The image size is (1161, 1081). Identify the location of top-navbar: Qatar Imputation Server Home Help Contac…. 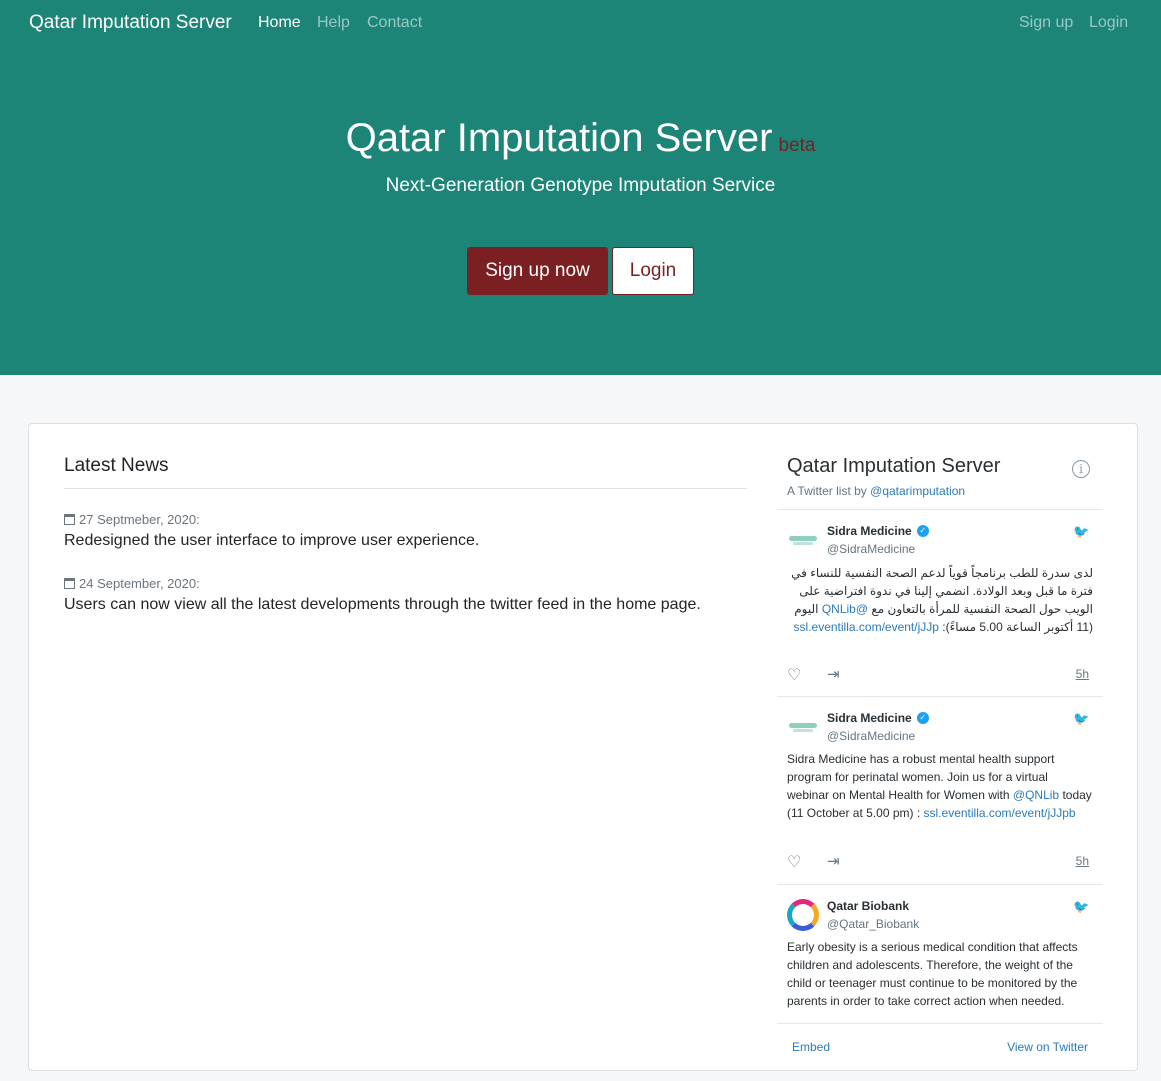
(580, 23).